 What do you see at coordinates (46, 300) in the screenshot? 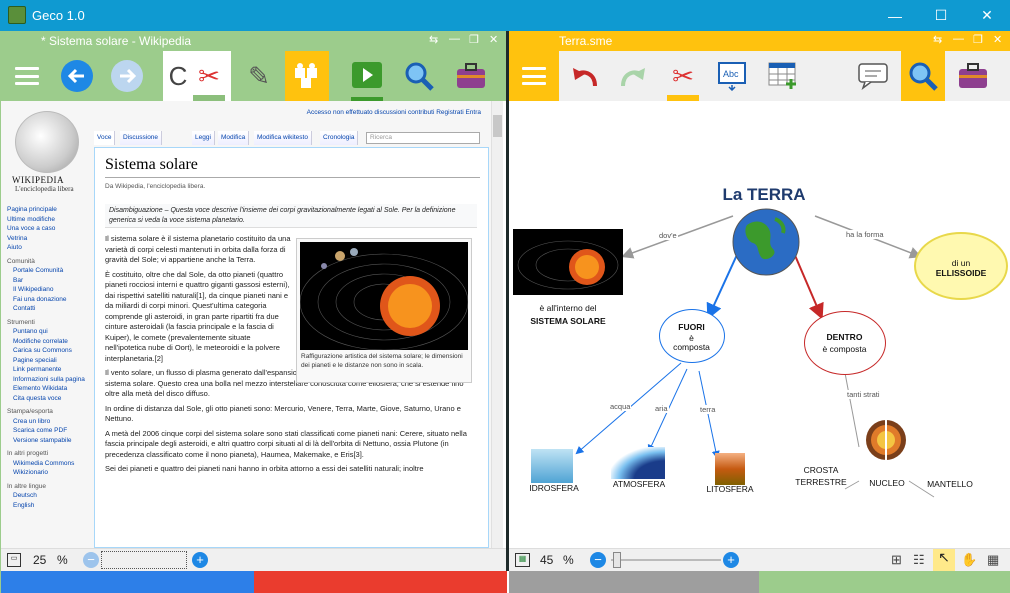
I see `nav-item: Fai una donazione` at bounding box center [46, 300].